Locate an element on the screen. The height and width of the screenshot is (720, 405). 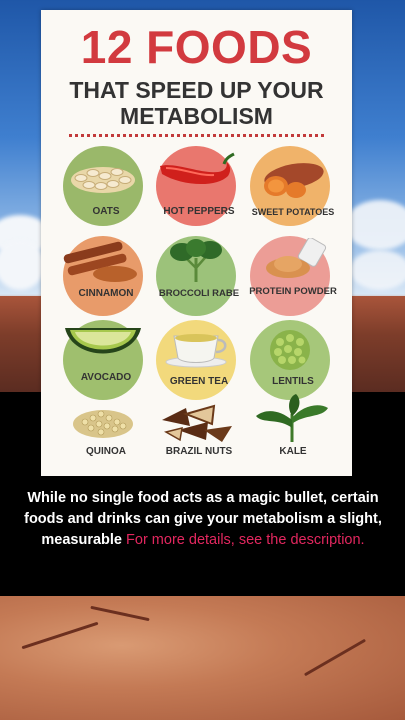
food-label: HOT PEPPERS is located at coordinates (199, 211).